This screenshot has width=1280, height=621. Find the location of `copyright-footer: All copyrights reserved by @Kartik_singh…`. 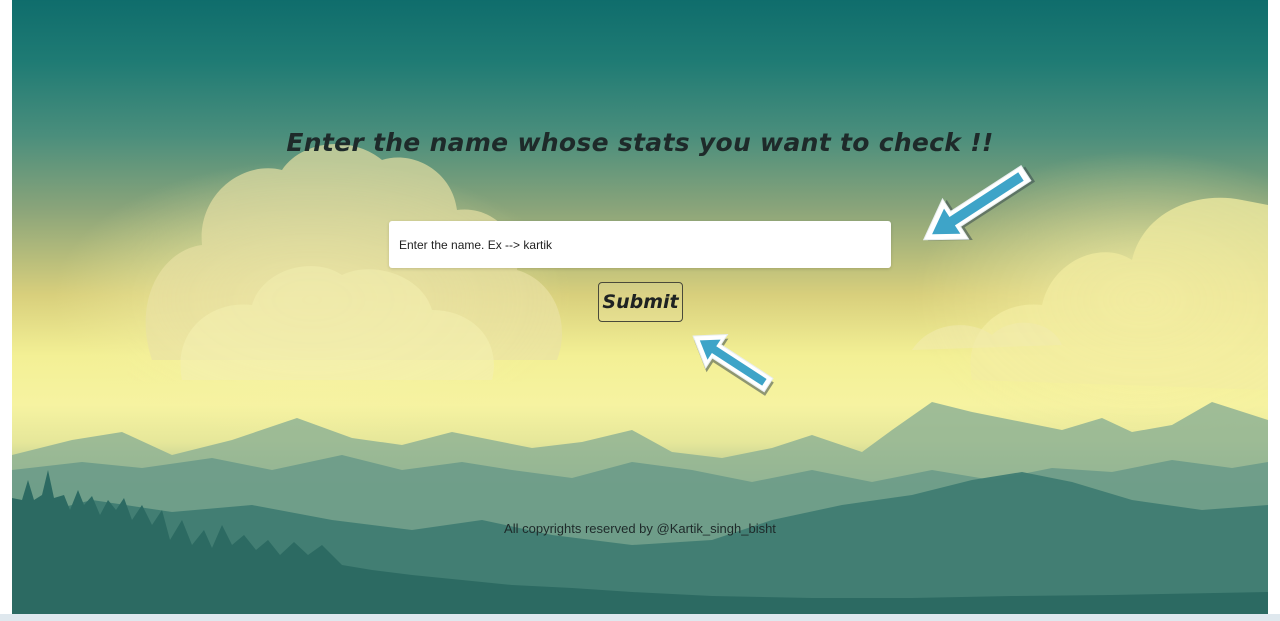

copyright-footer: All copyrights reserved by @Kartik_singh… is located at coordinates (640, 528).